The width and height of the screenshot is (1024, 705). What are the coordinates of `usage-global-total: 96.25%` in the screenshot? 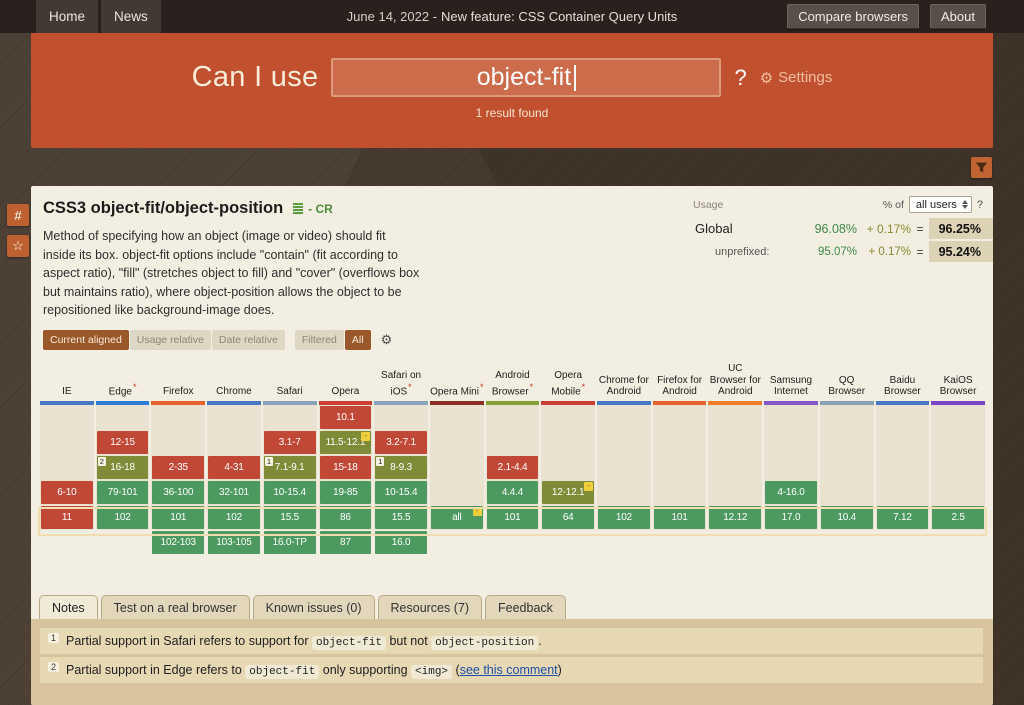 It's located at (961, 228).